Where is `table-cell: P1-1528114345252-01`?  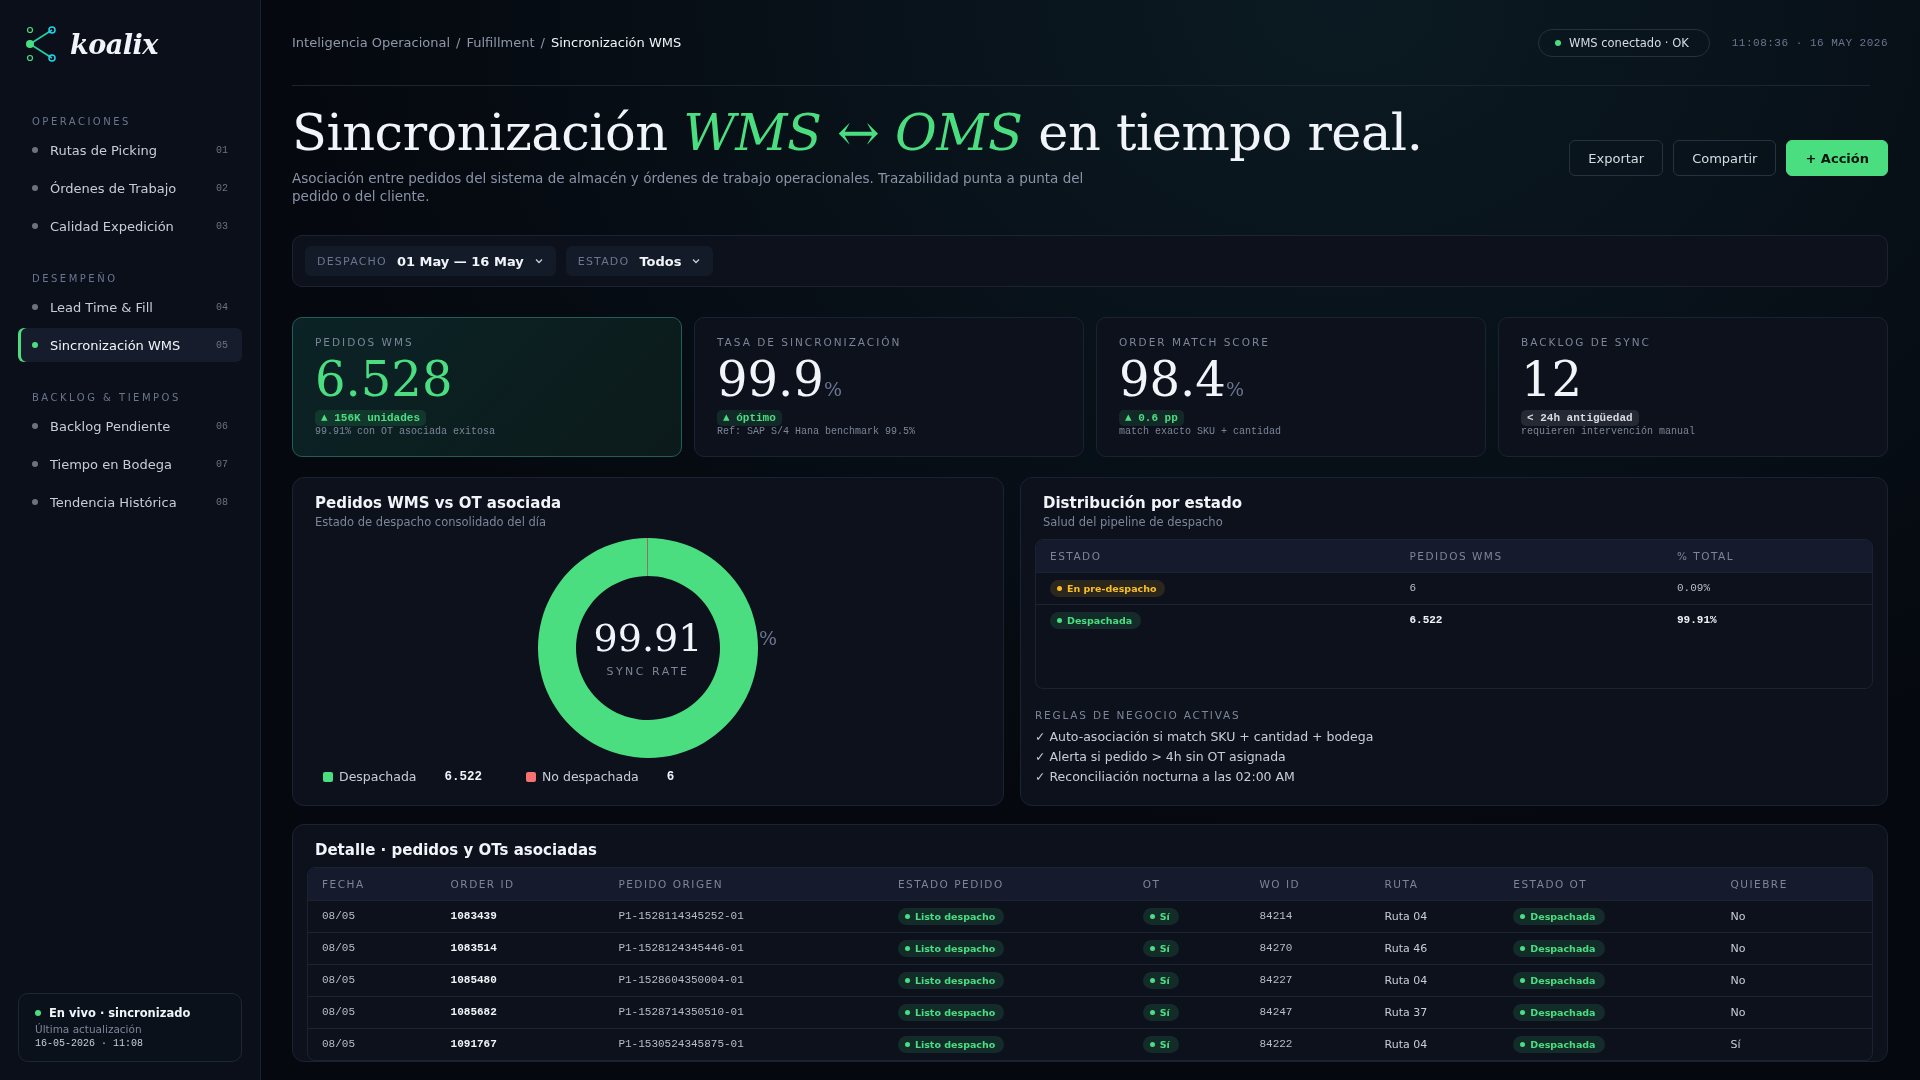 table-cell: P1-1528114345252-01 is located at coordinates (744, 916).